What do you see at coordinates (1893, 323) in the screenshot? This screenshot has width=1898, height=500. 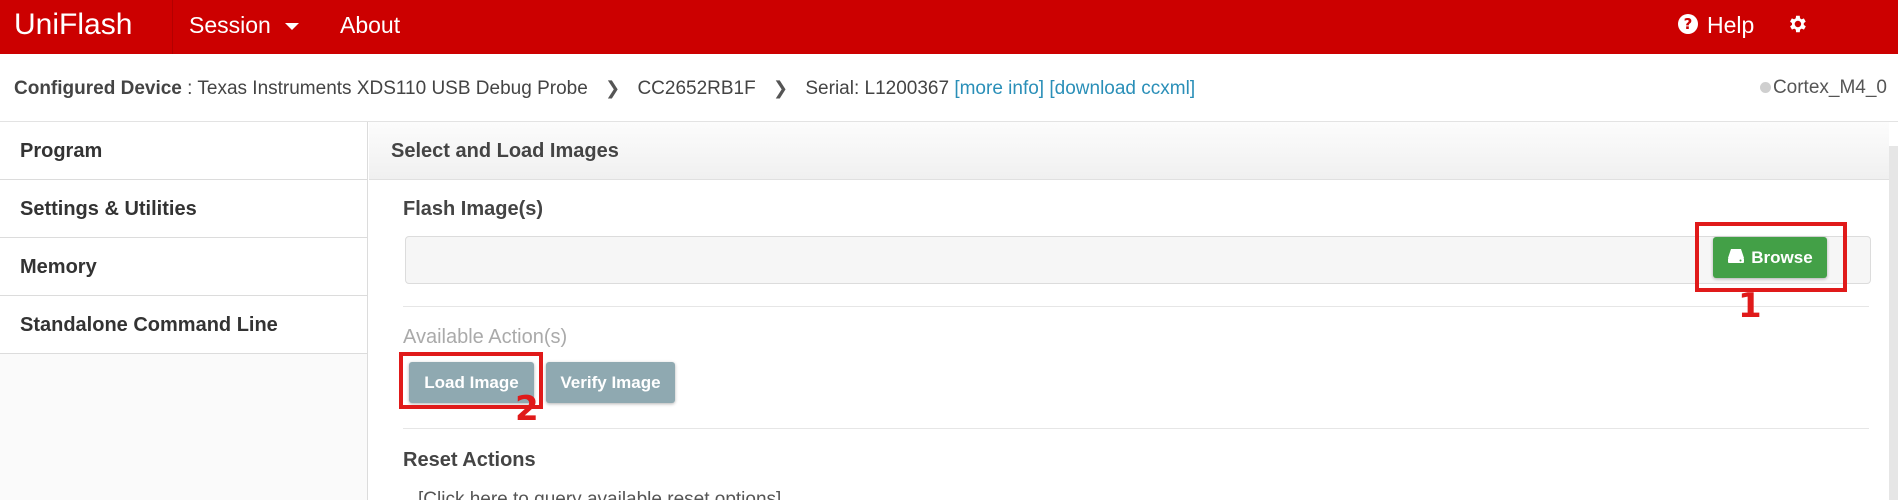 I see `scrollbar` at bounding box center [1893, 323].